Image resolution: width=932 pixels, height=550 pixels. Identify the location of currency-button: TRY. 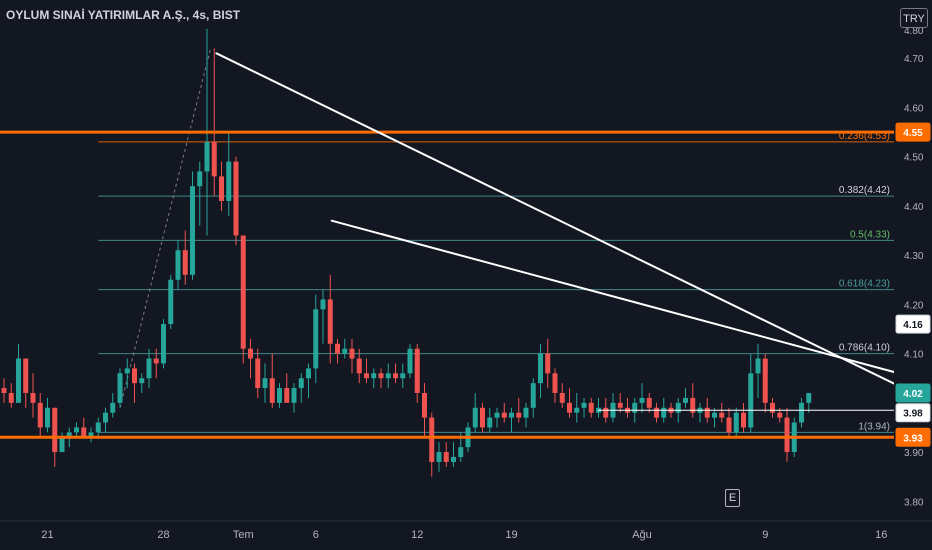
(914, 18).